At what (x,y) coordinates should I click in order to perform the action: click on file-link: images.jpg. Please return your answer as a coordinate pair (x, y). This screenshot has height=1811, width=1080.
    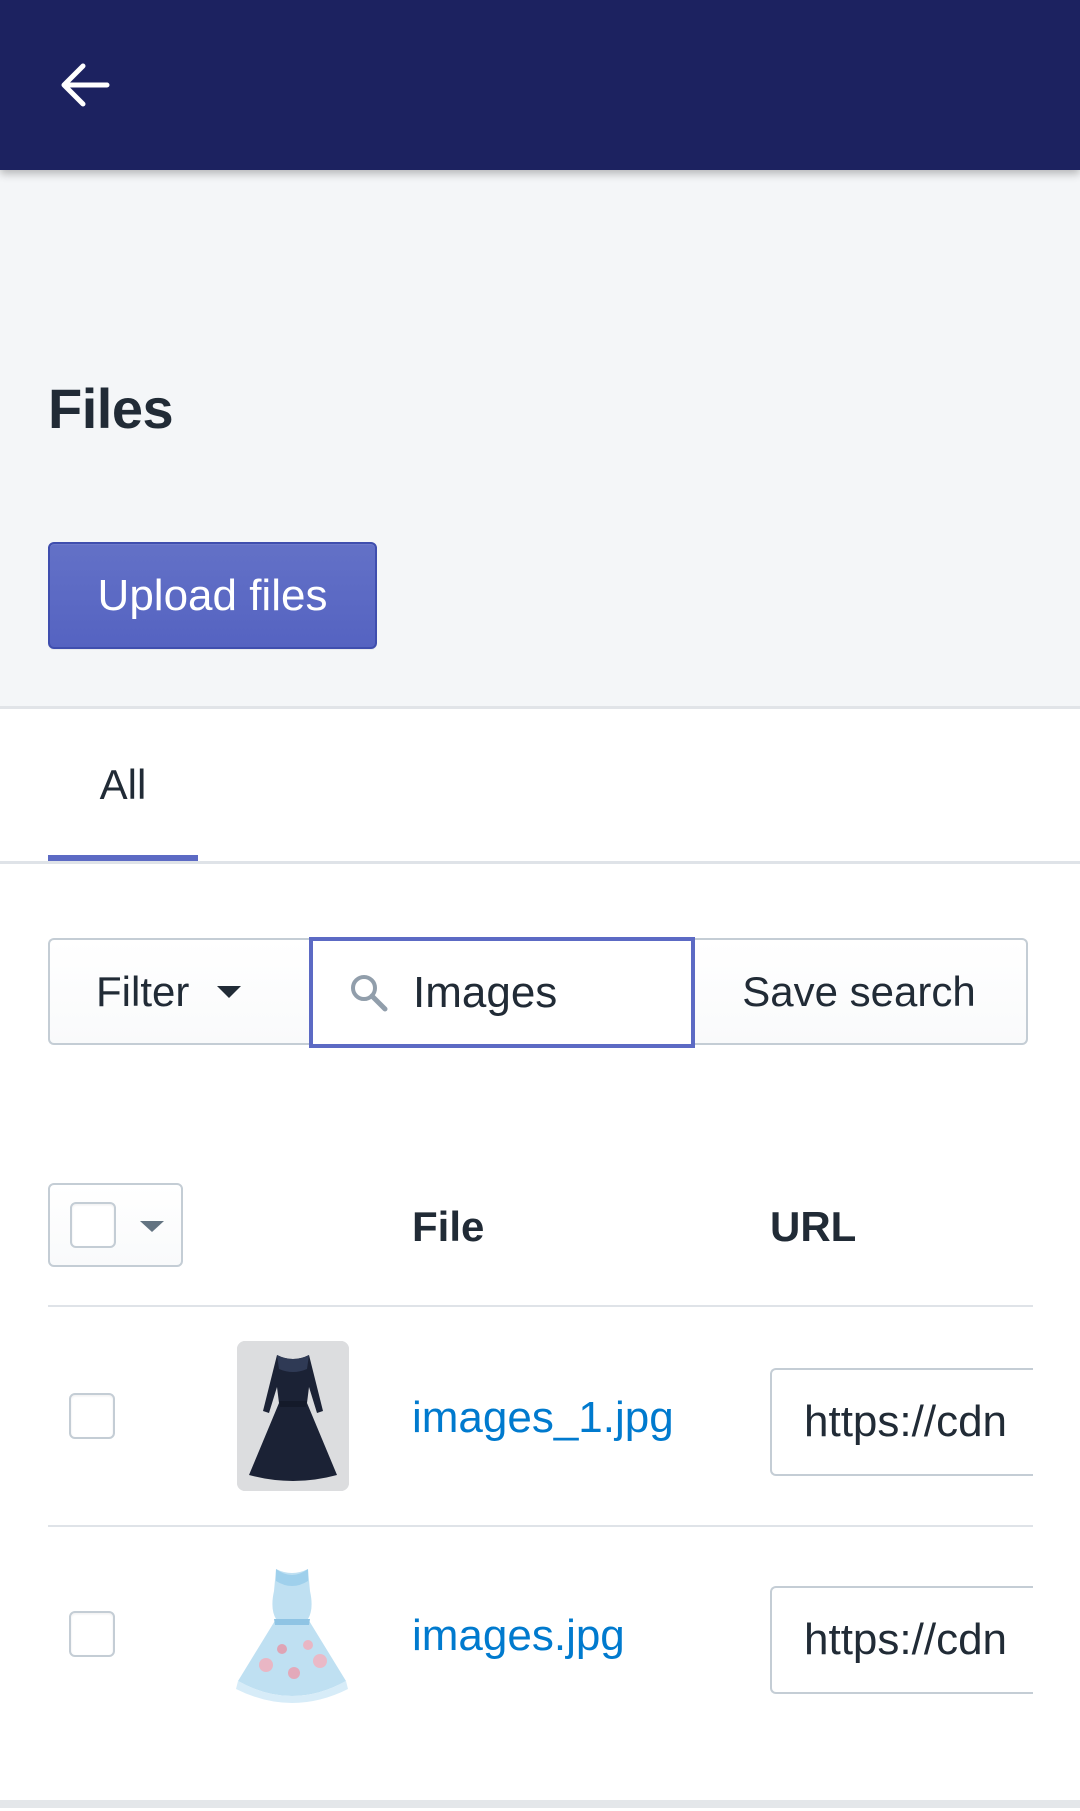
    Looking at the image, I should click on (518, 1636).